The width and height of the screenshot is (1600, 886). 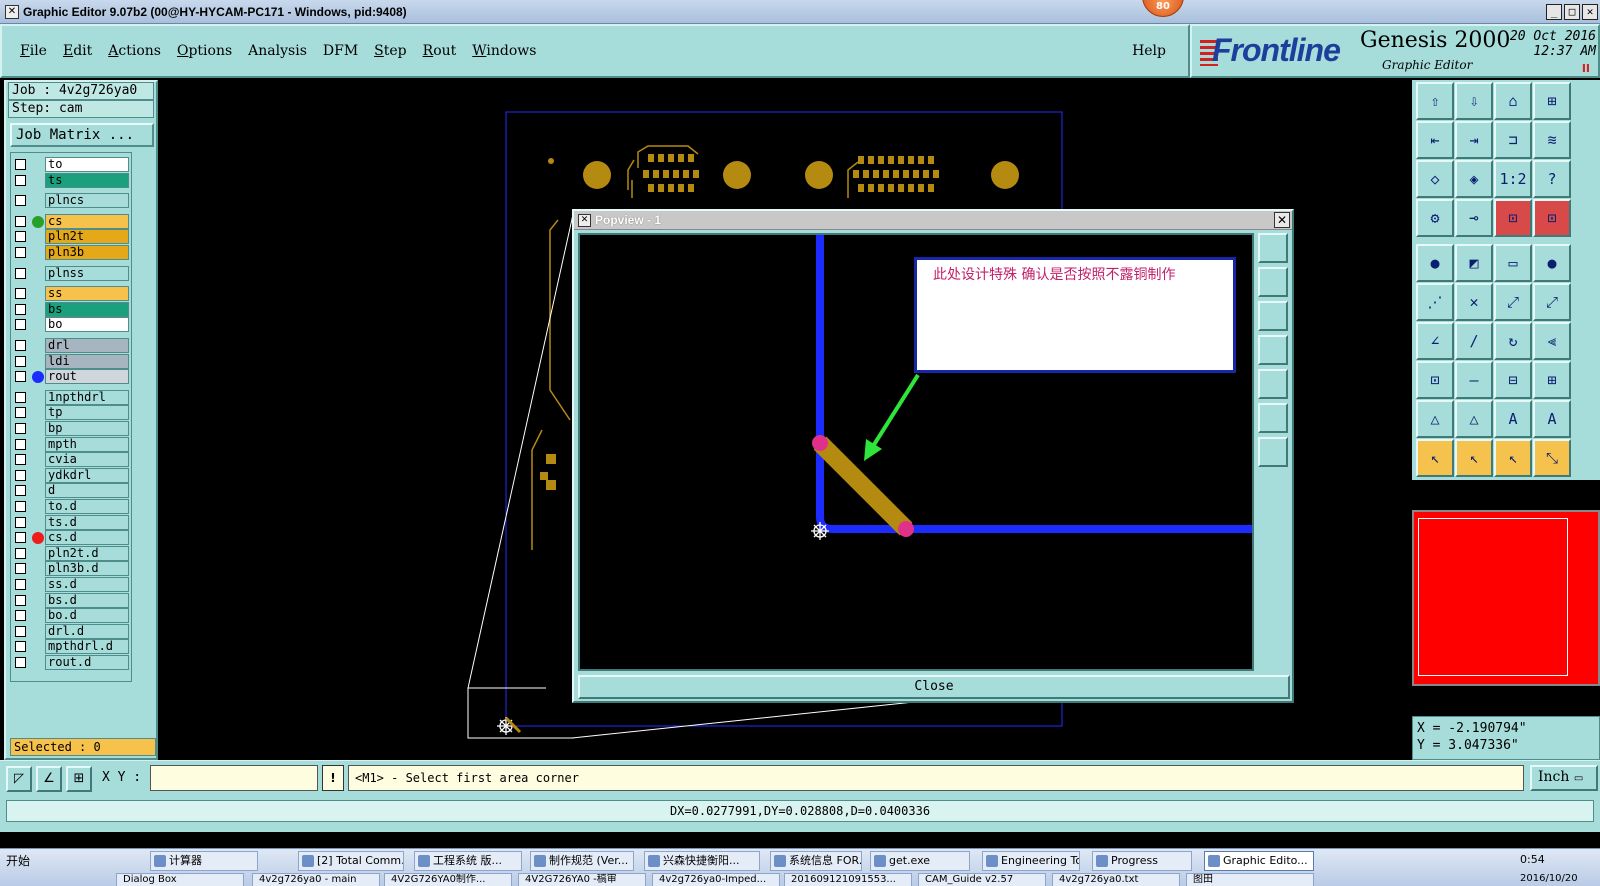 I want to click on layer-name: d, so click(x=87, y=491).